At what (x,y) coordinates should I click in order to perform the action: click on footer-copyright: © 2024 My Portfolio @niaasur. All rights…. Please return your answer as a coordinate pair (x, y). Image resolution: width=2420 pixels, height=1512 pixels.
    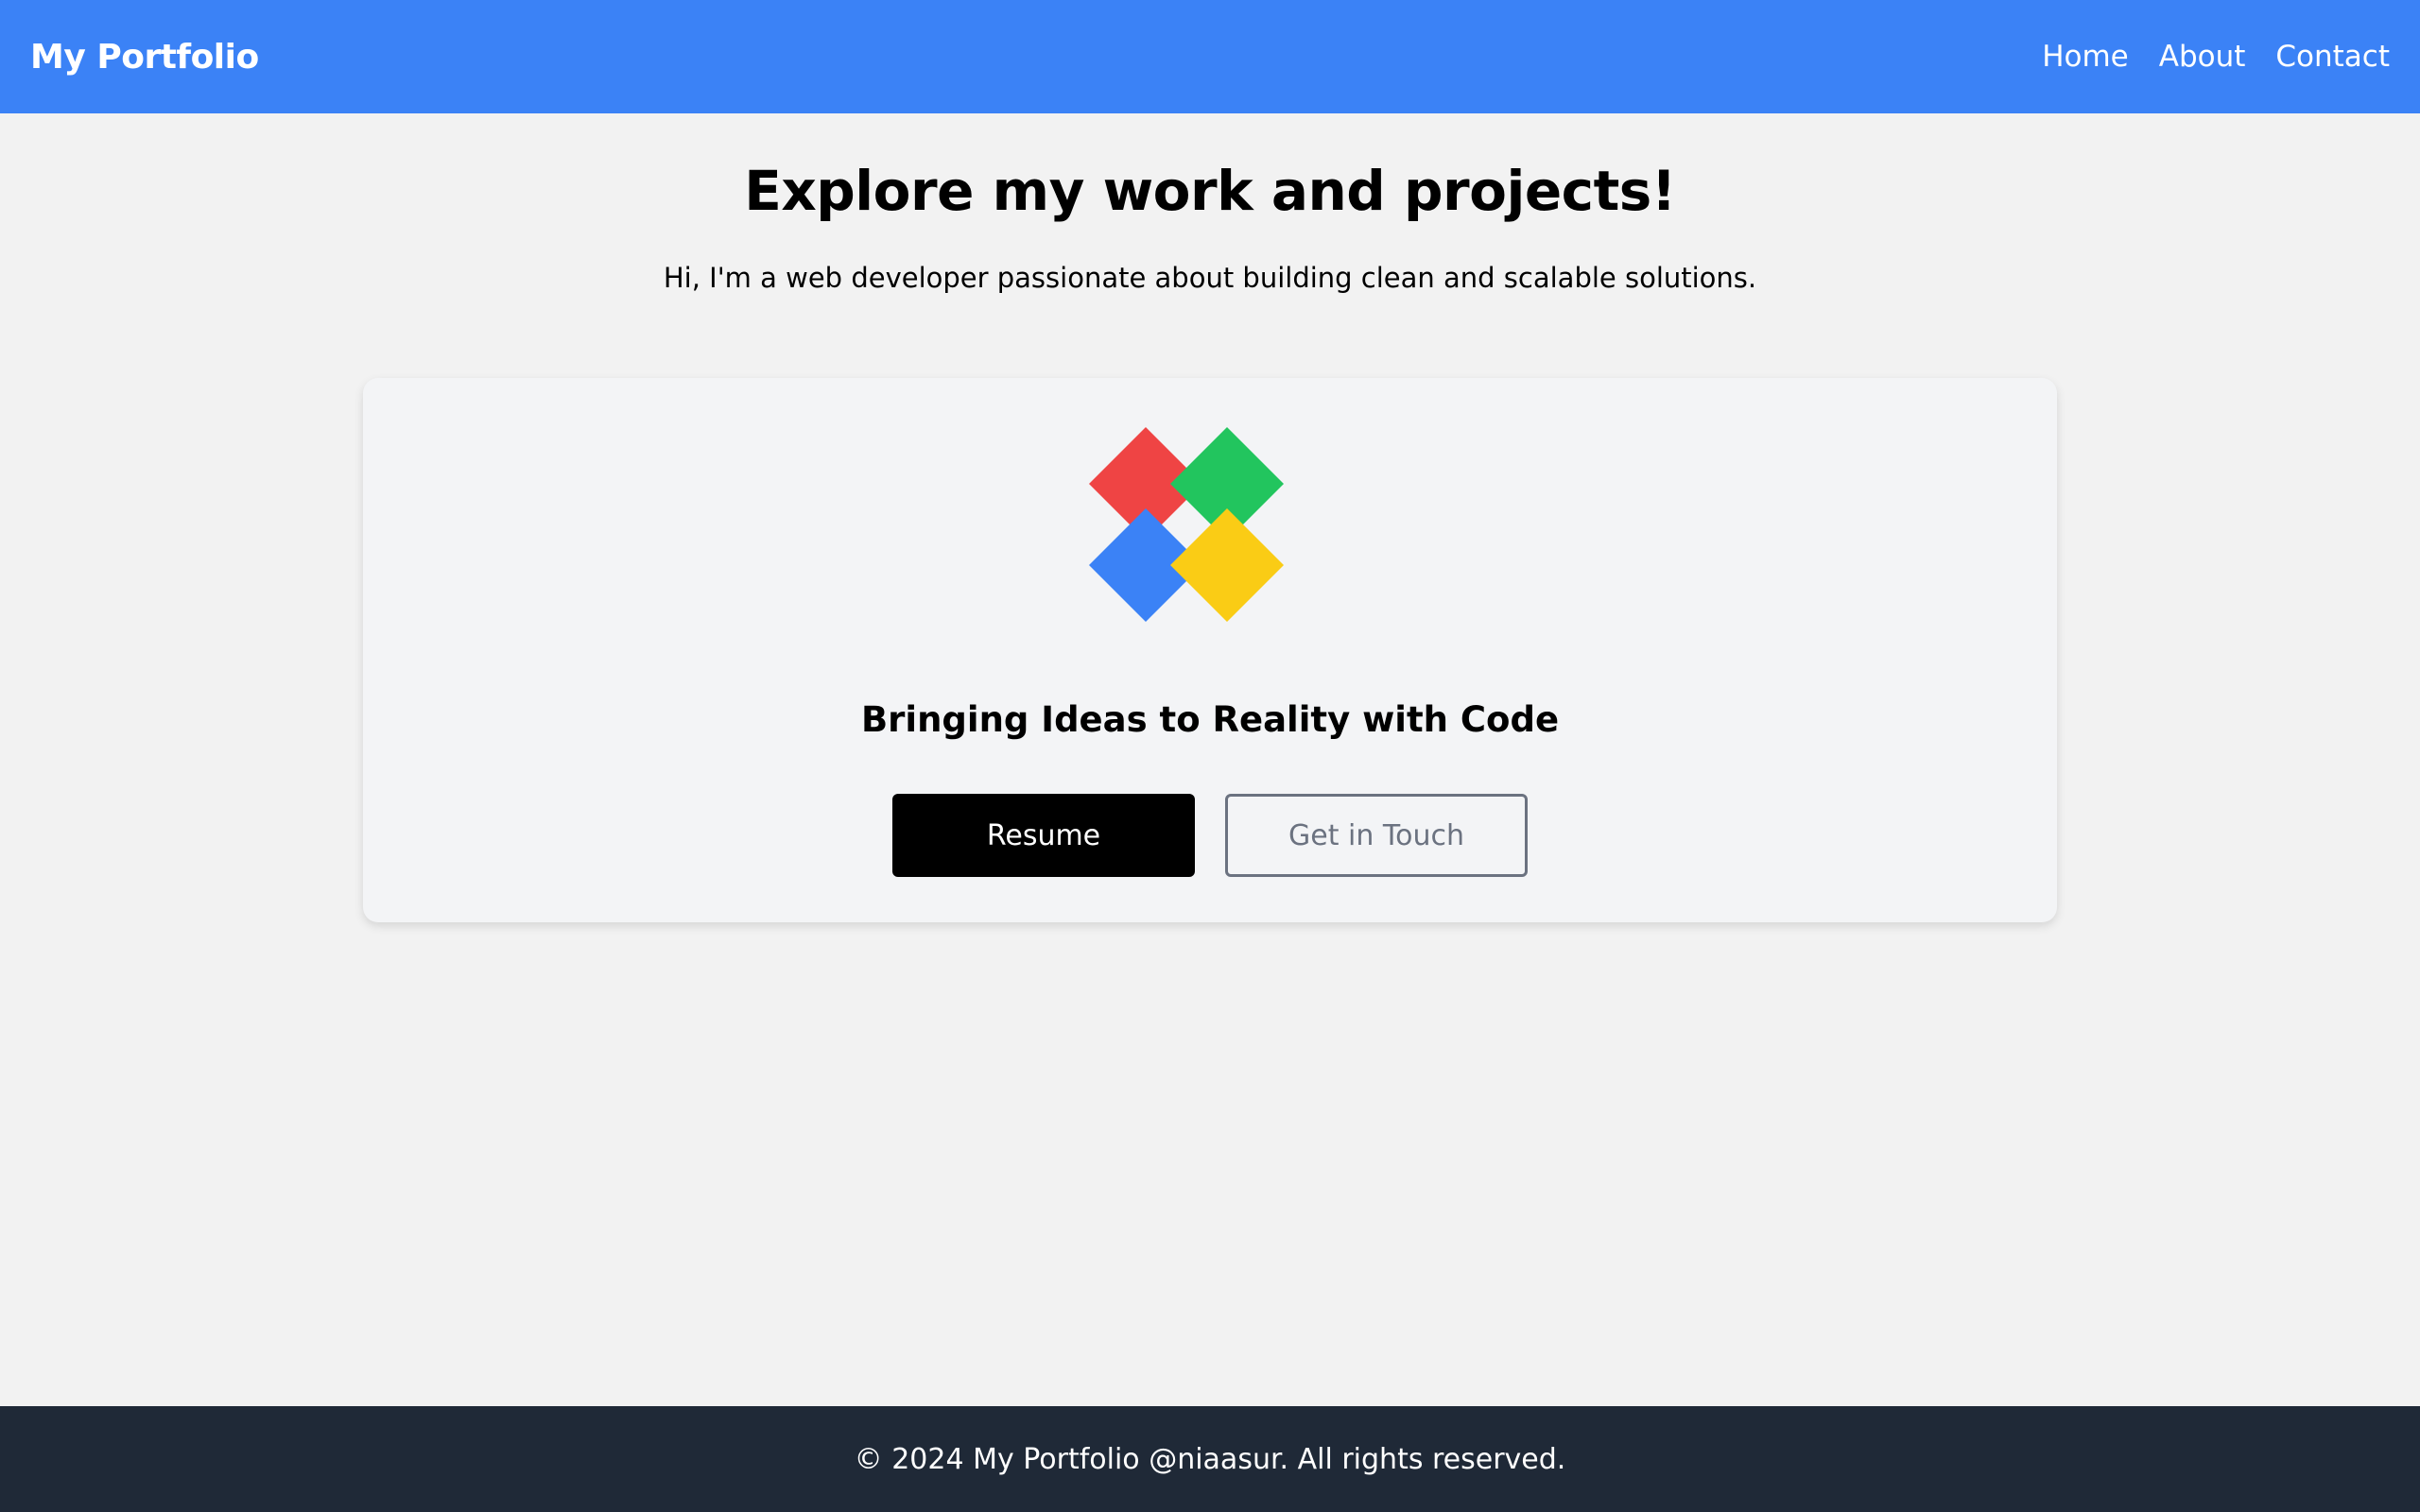
    Looking at the image, I should click on (1210, 1459).